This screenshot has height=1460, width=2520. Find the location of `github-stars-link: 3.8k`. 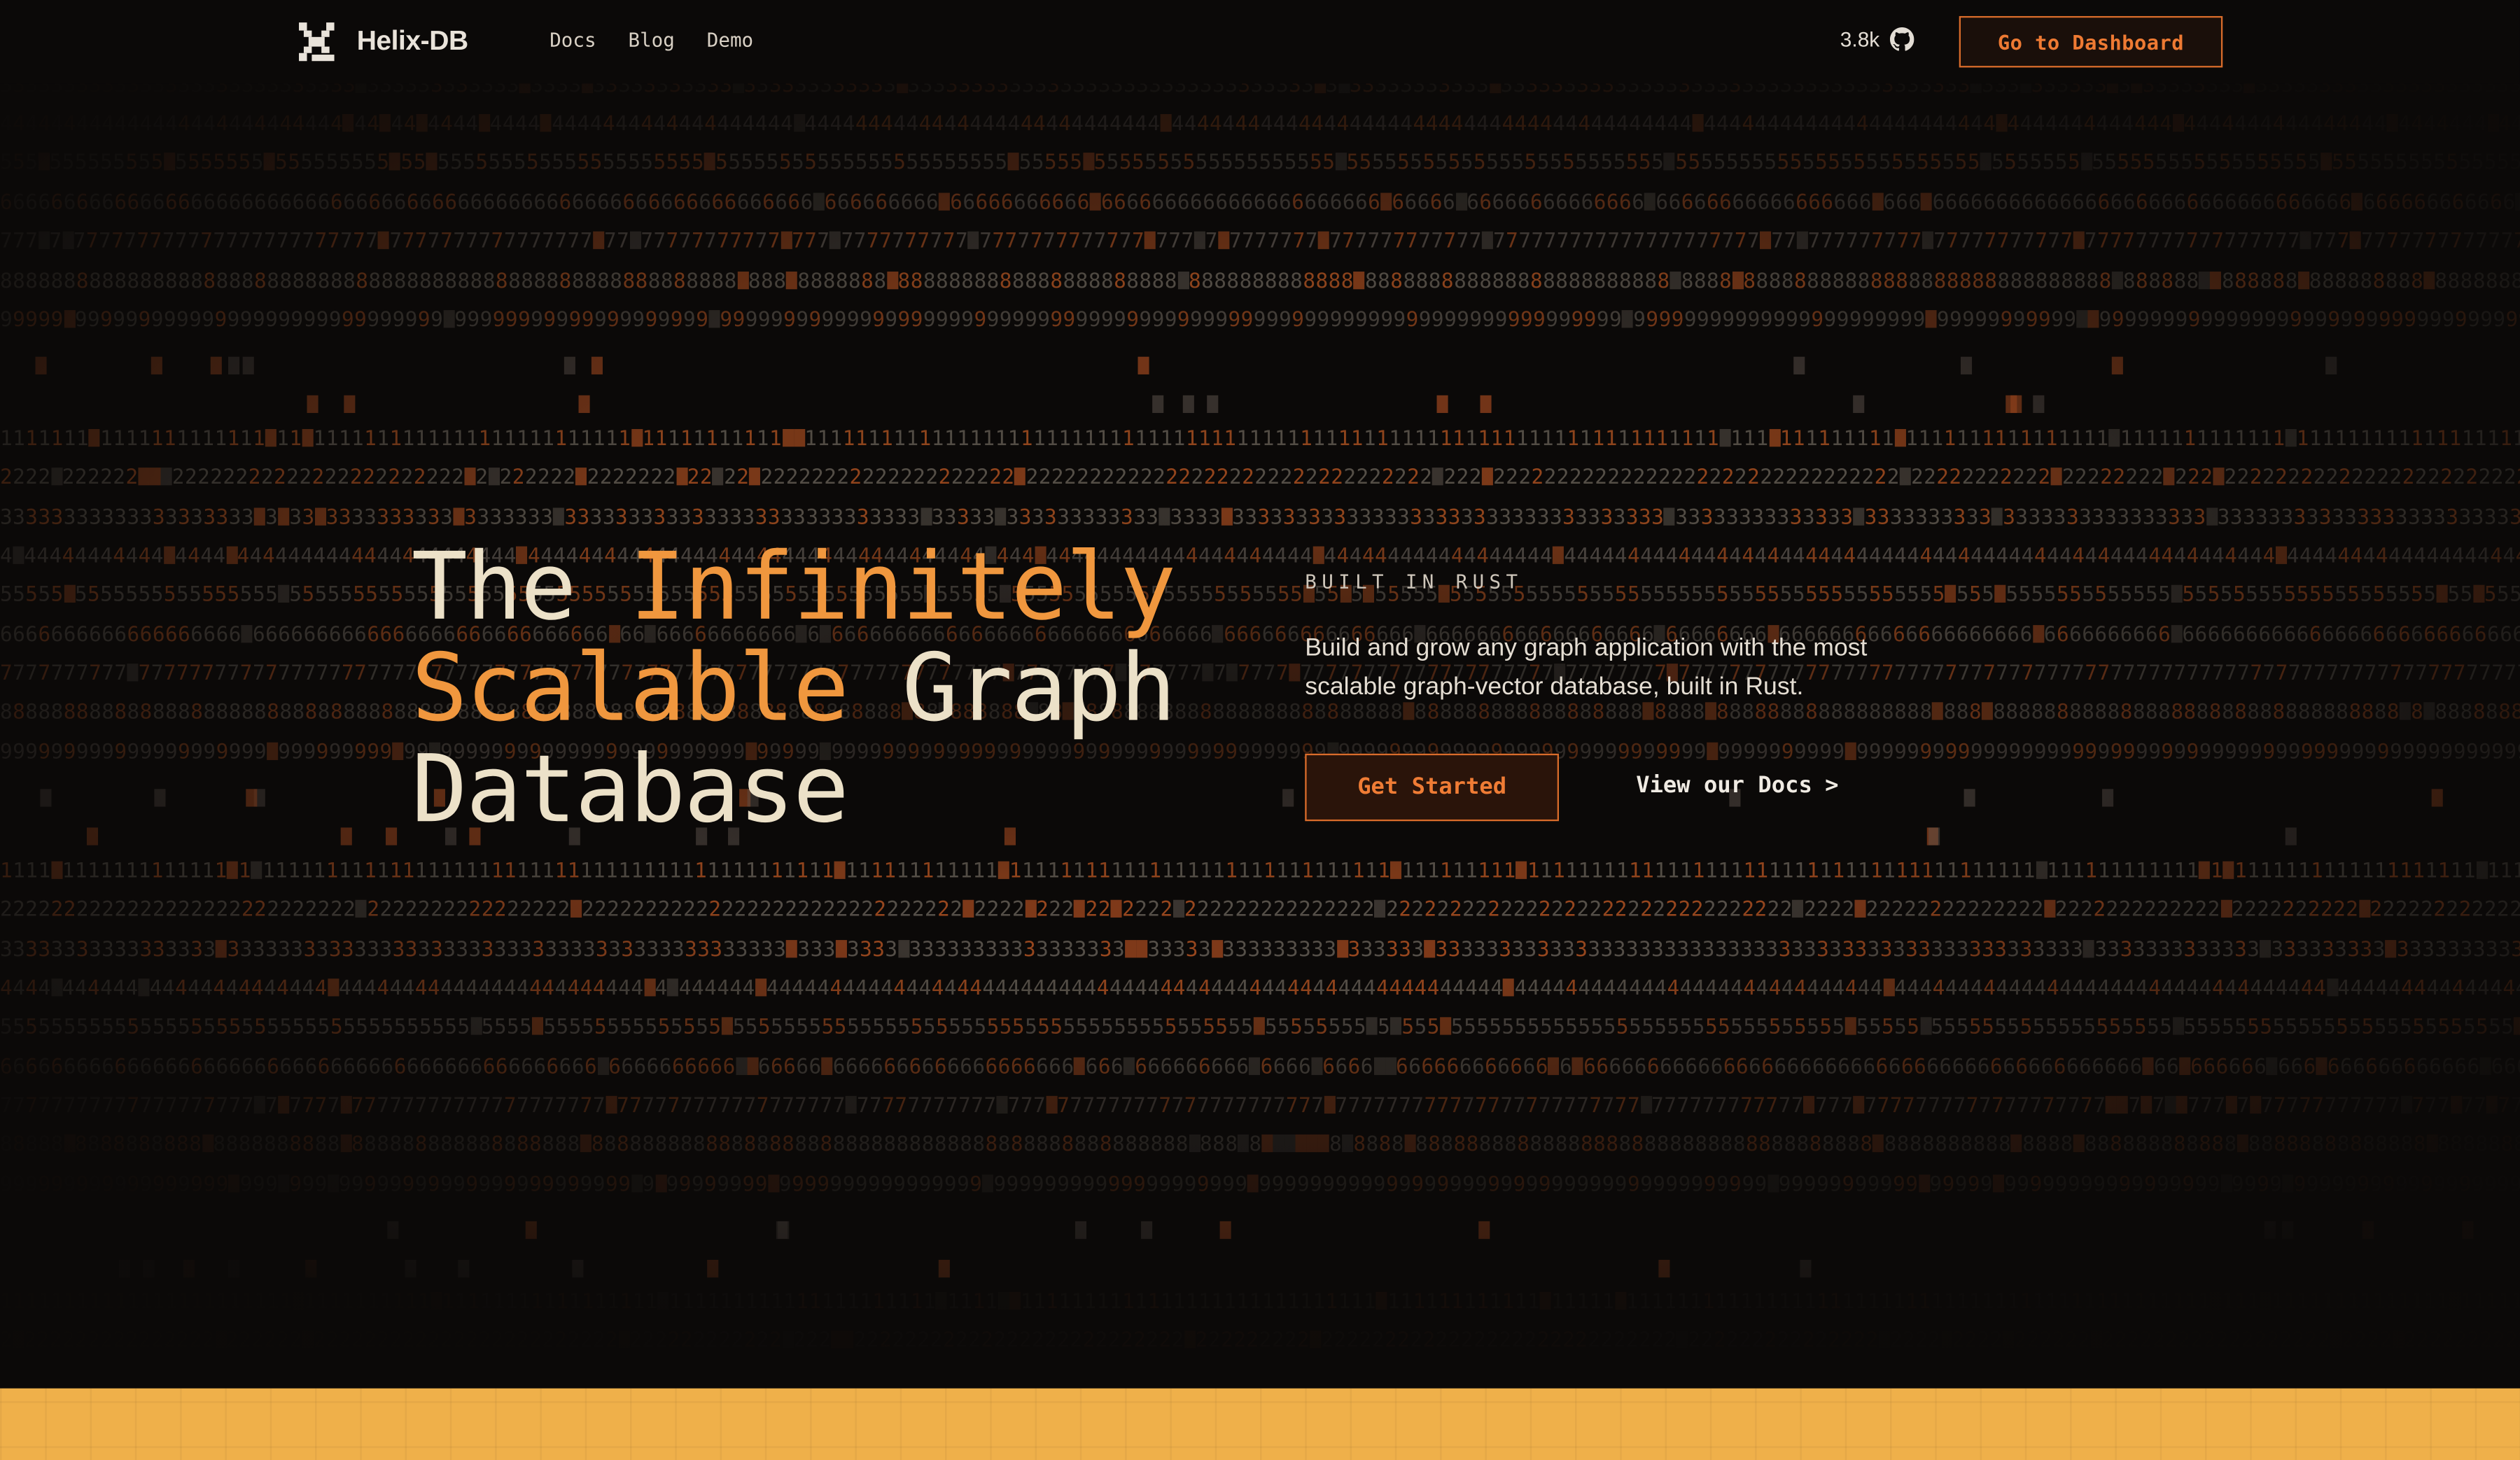

github-stars-link: 3.8k is located at coordinates (1877, 39).